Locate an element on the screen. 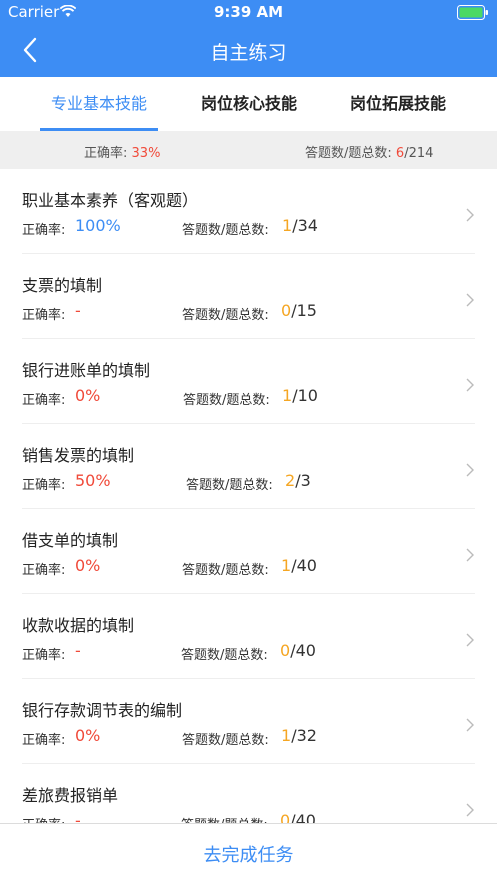  item-total: /3 is located at coordinates (303, 480).